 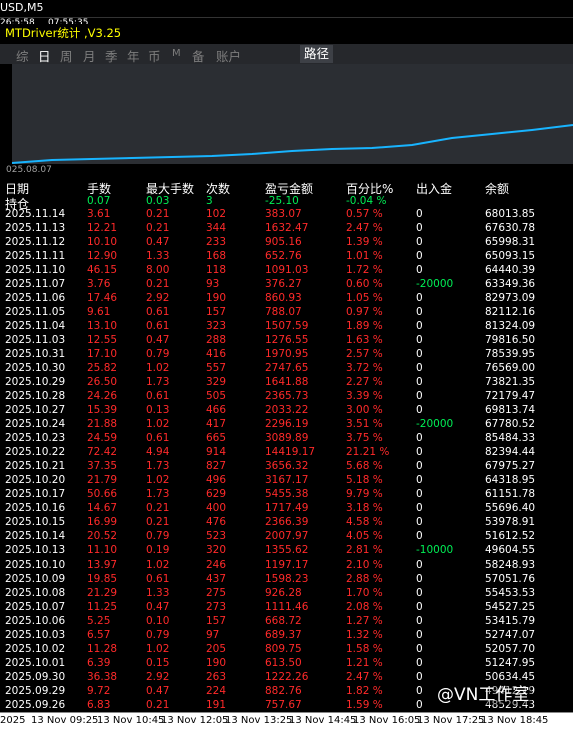 I want to click on tab-week: 周, so click(x=66, y=55).